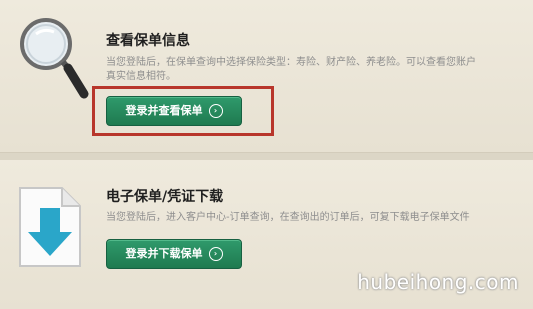 Image resolution: width=533 pixels, height=309 pixels. I want to click on section1-description-cont: 真实信息相符。, so click(141, 76).